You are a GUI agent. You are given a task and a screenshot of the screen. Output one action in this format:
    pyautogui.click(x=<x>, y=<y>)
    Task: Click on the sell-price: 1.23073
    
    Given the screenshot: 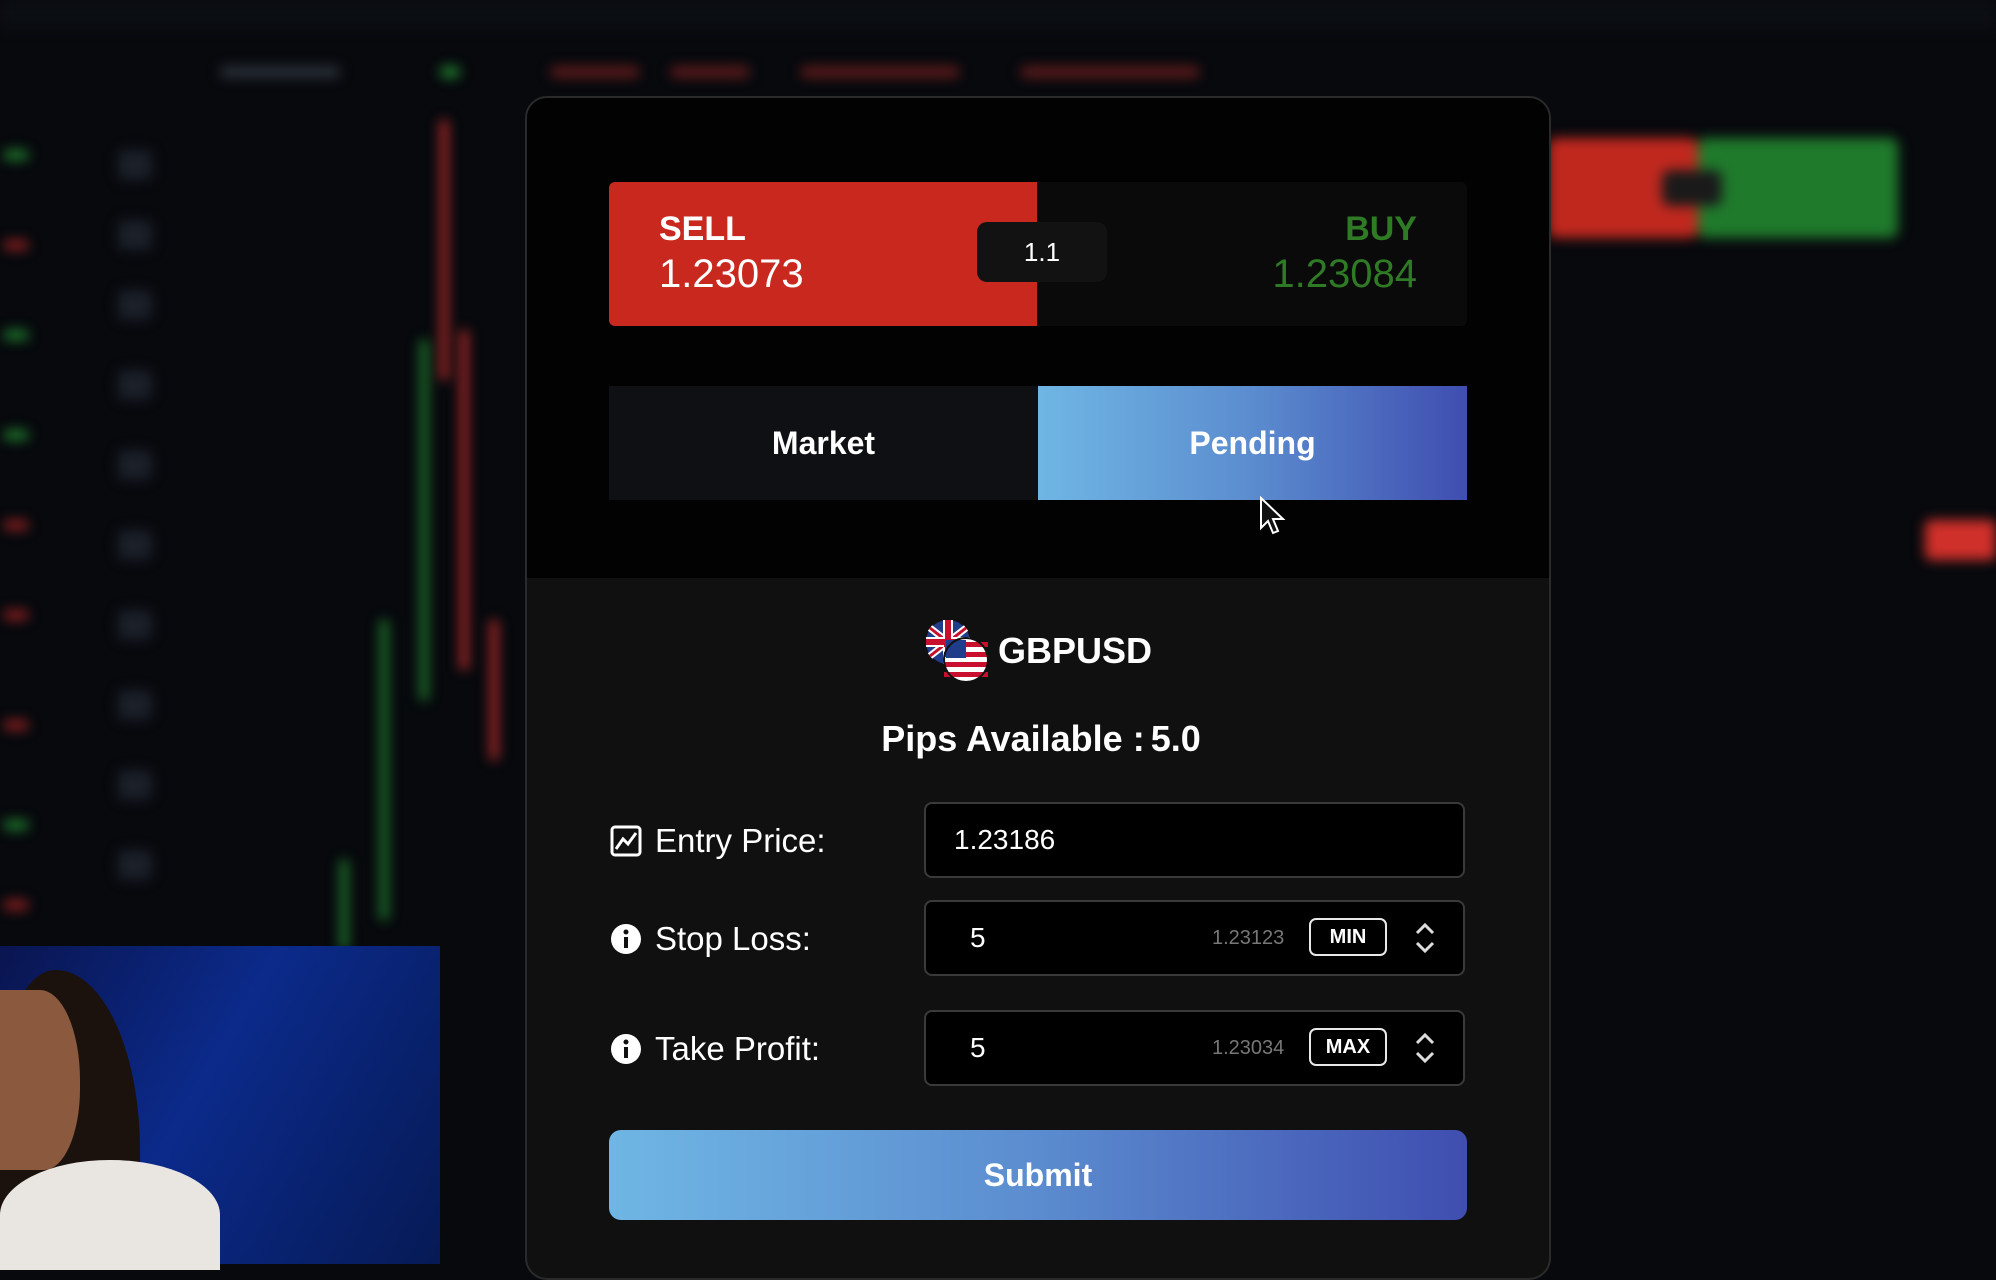 What is the action you would take?
    pyautogui.click(x=731, y=274)
    